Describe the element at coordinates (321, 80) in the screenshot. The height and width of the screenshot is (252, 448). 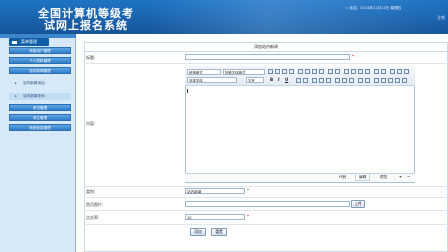
I see `insert-row-icon` at that location.